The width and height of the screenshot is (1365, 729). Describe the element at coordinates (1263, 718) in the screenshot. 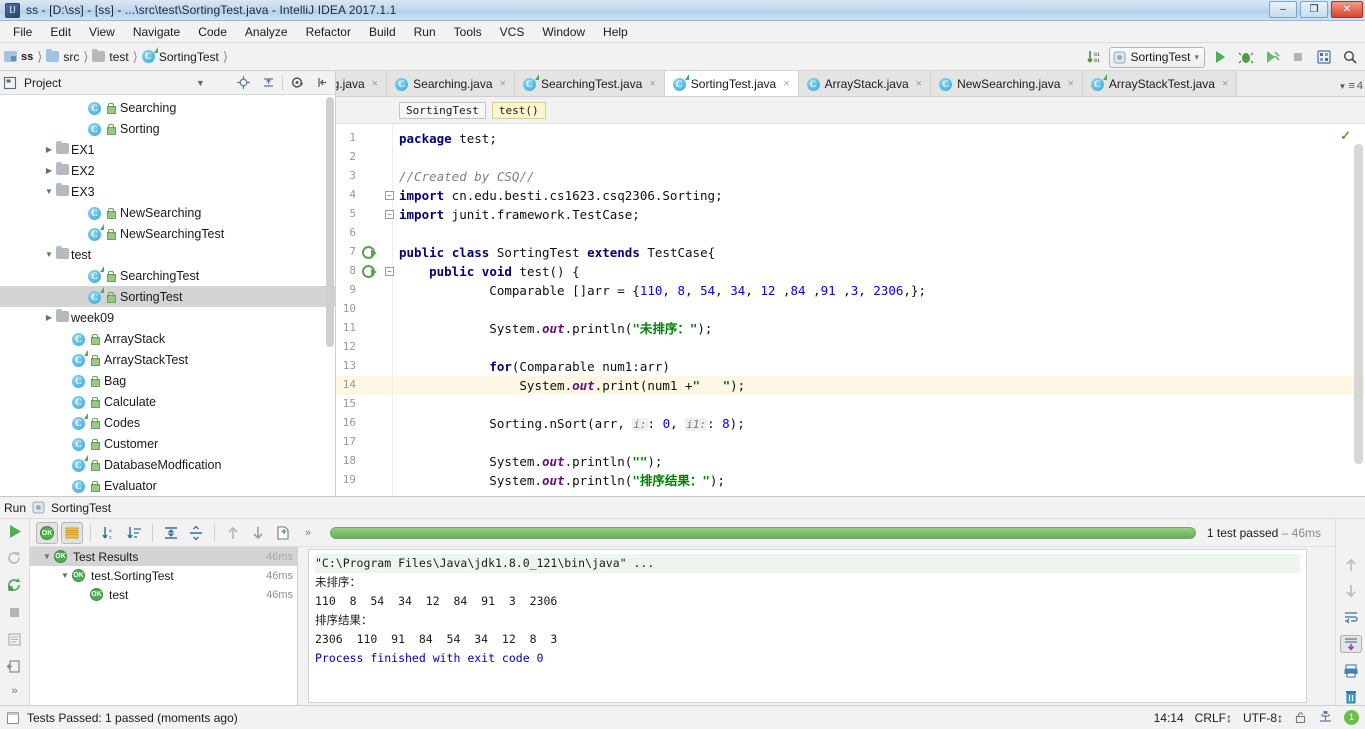

I see `encoding-indicator: UTF-8↕` at that location.